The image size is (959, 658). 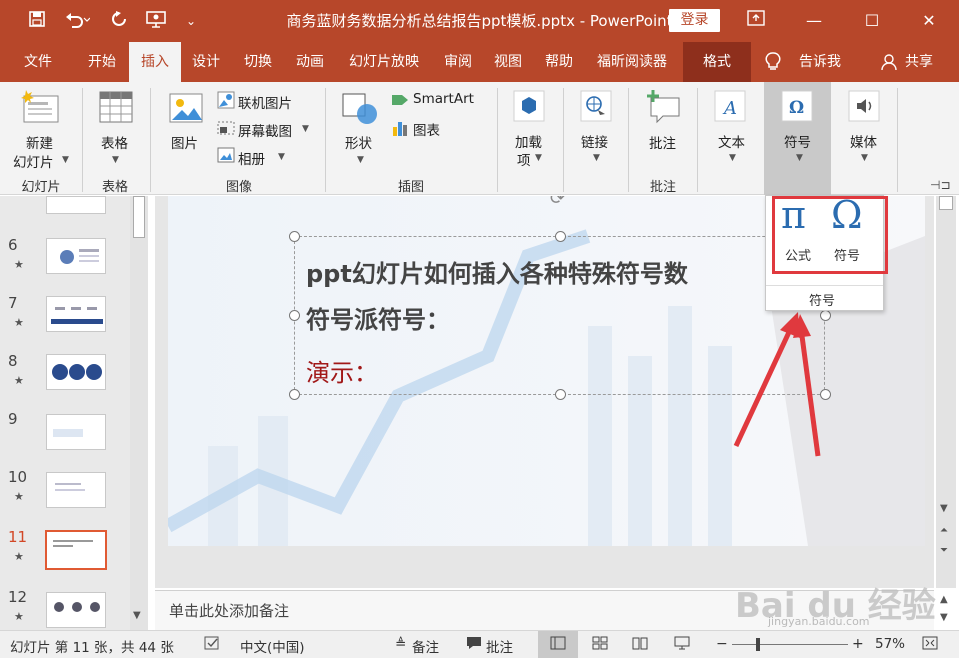 What do you see at coordinates (41, 111) in the screenshot?
I see `new-slide-icon` at bounding box center [41, 111].